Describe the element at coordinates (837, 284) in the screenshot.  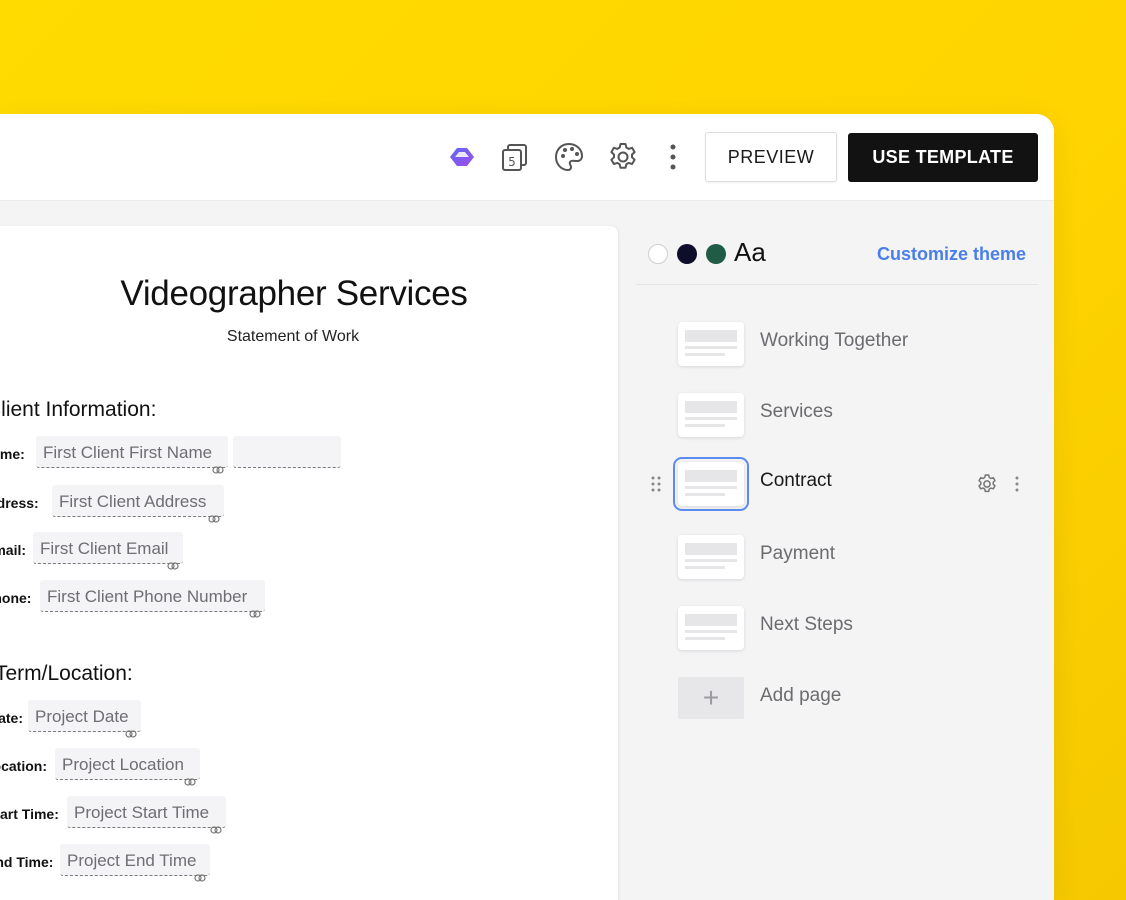
I see `panel-divider` at that location.